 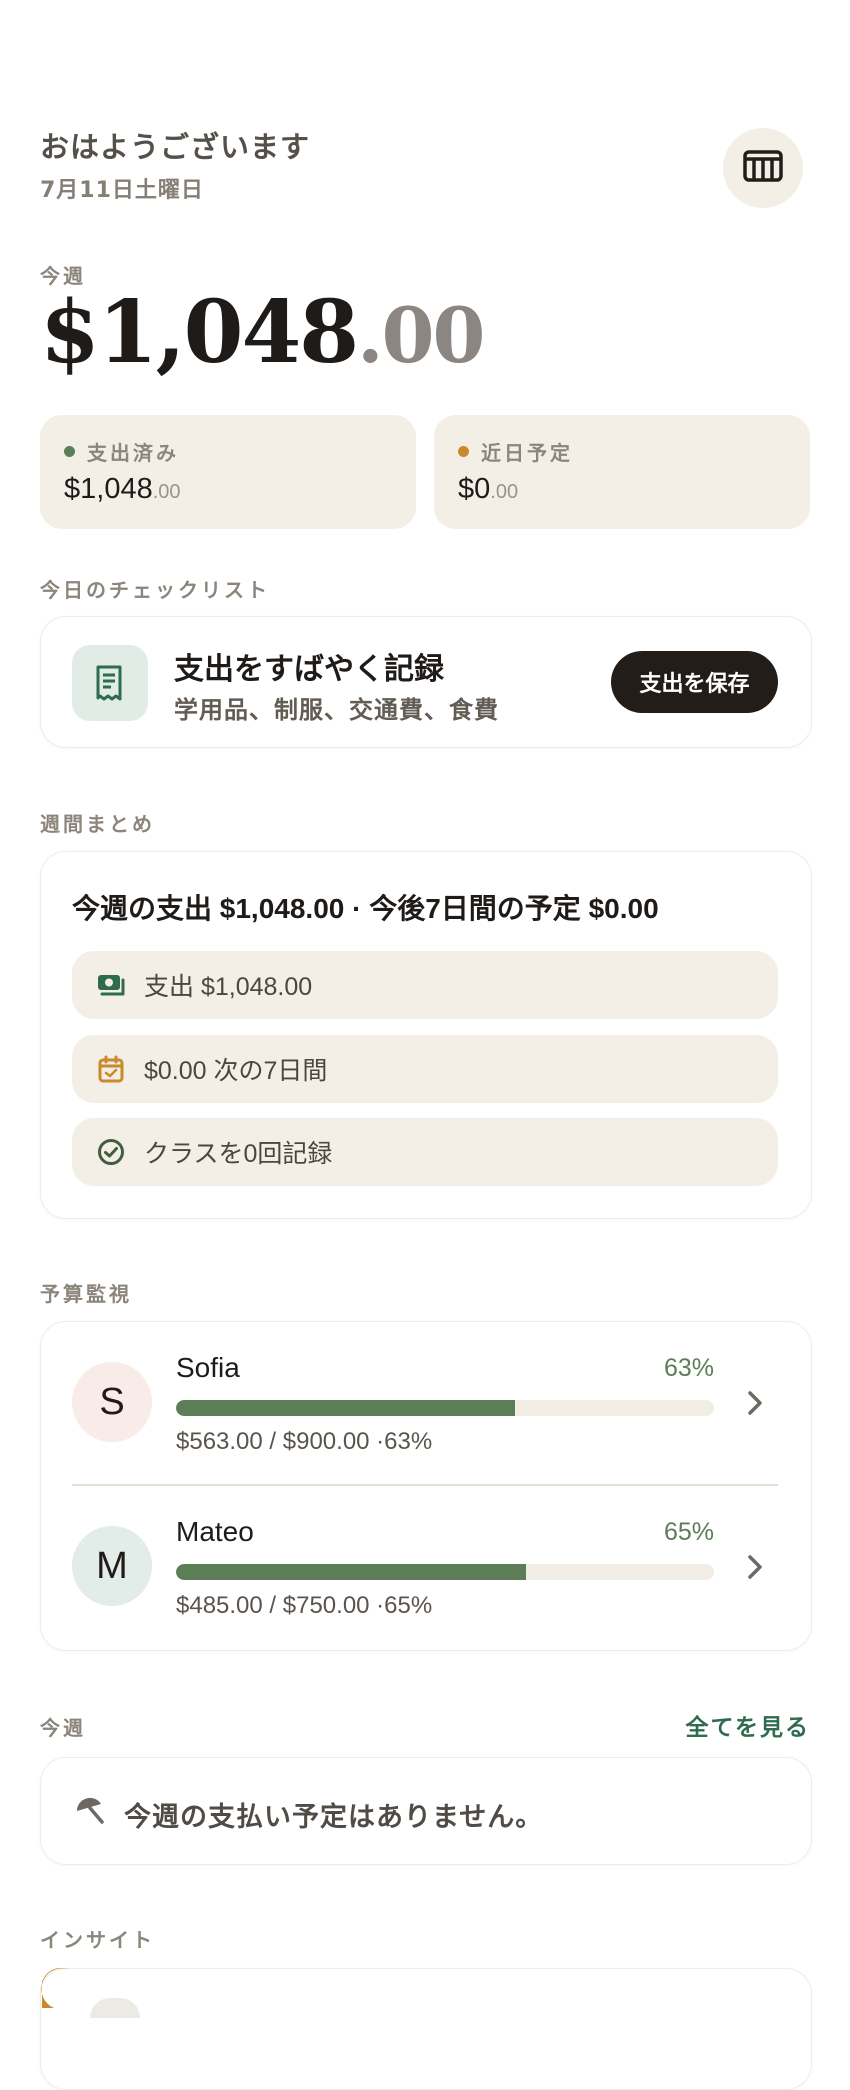 I want to click on budget-percent-sofia: 63%, so click(x=688, y=1368).